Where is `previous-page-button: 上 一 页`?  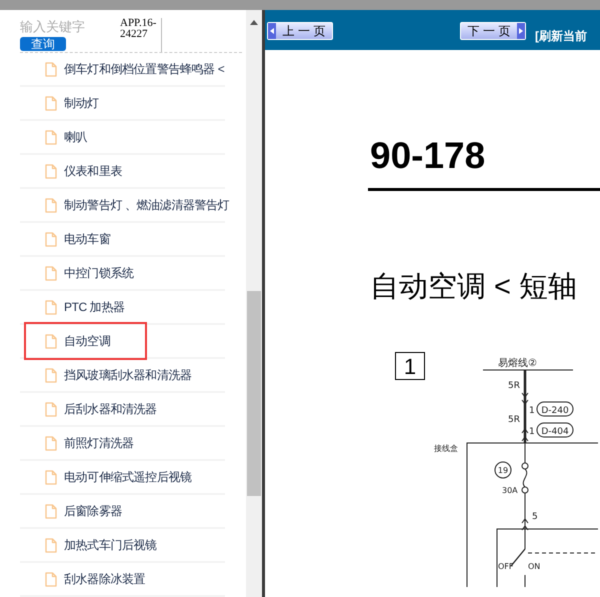
previous-page-button: 上 一 页 is located at coordinates (300, 31).